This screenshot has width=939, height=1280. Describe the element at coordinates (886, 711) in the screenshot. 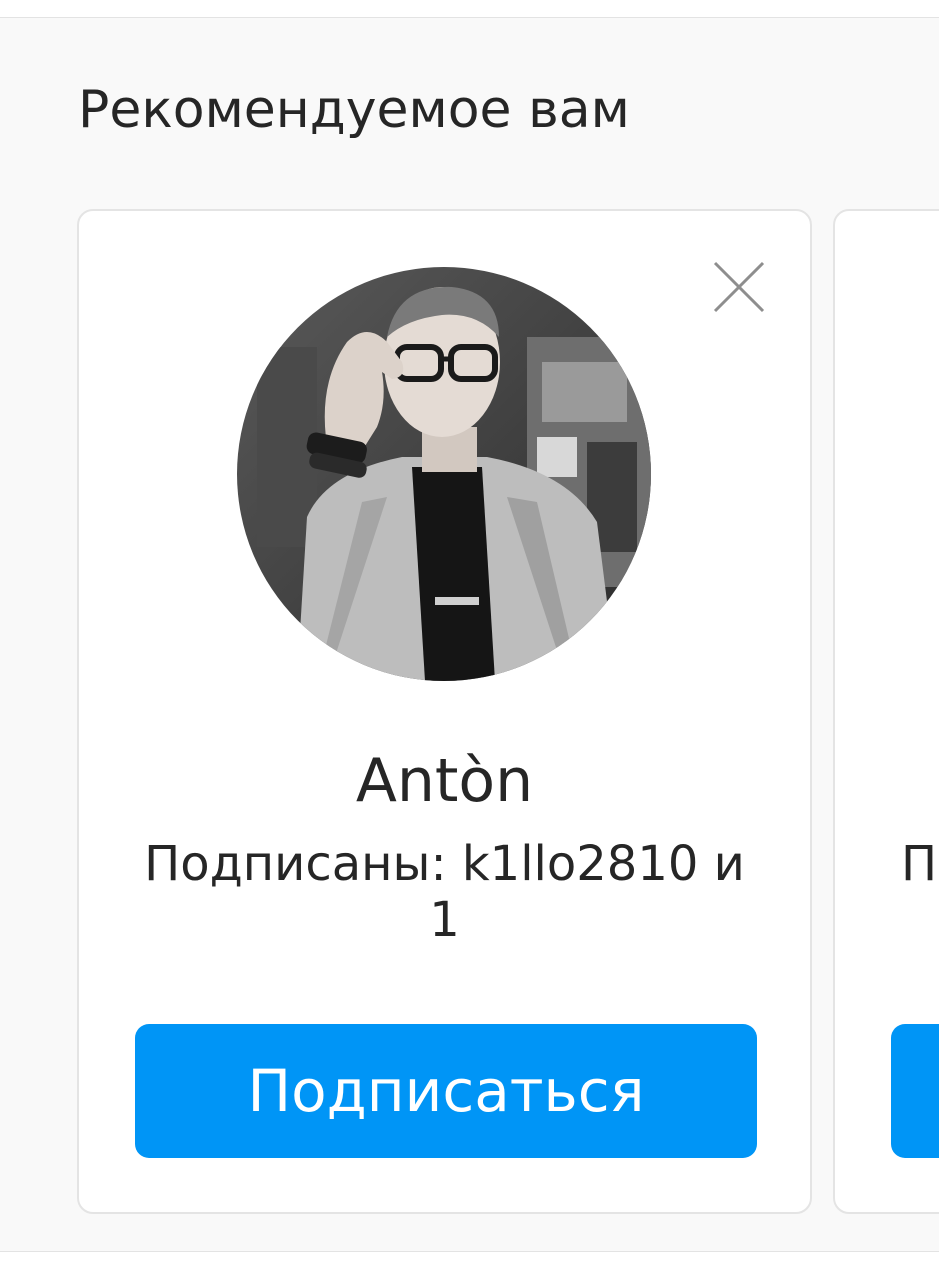

I see `suggestion-card-partial: П` at that location.